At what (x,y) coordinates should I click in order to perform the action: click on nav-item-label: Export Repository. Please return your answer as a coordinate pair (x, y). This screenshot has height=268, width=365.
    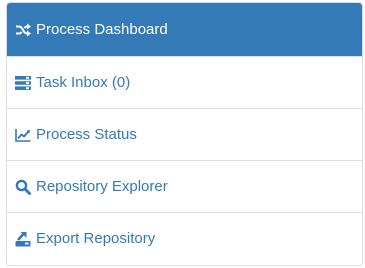
    Looking at the image, I should click on (96, 238).